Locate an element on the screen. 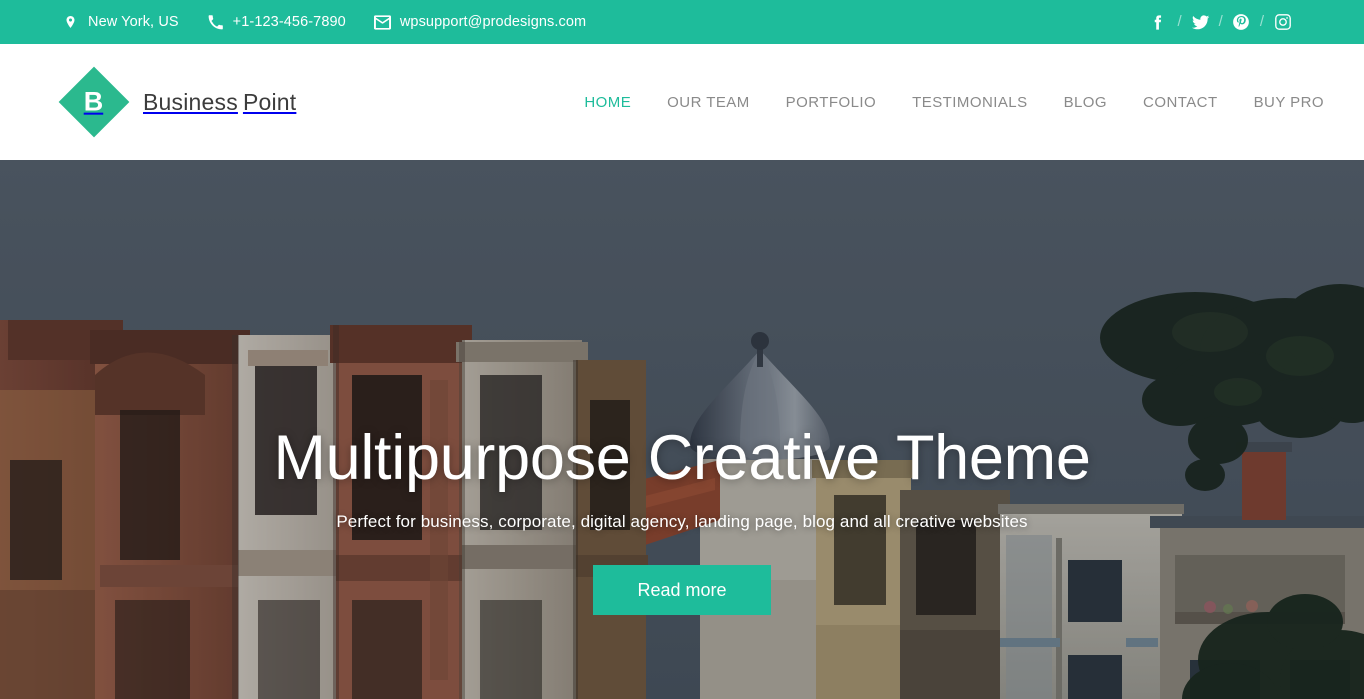  site-title-second: Point is located at coordinates (269, 101).